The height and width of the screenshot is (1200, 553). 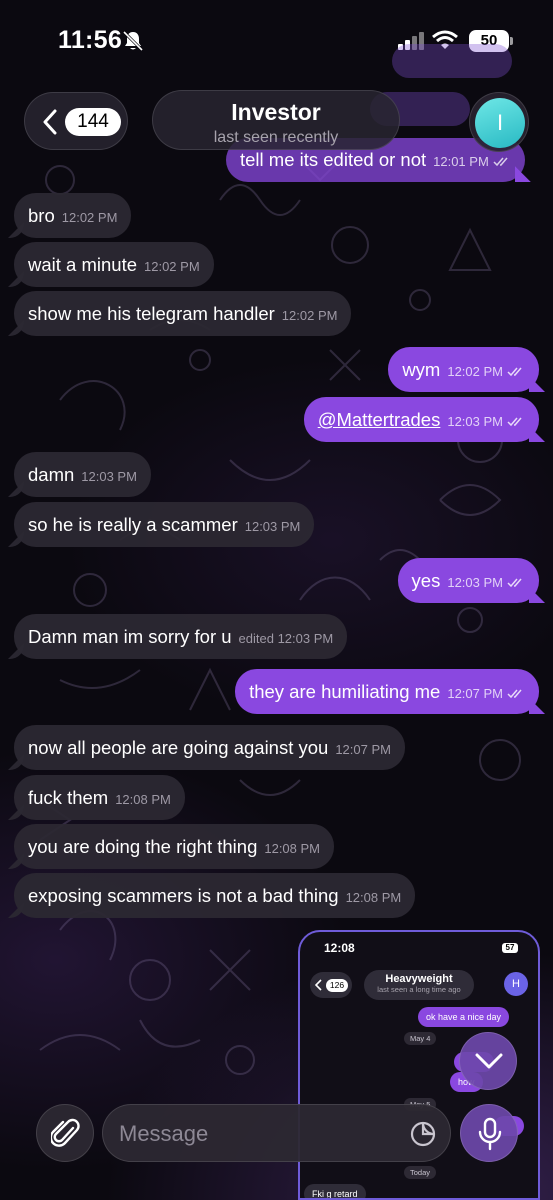 I want to click on scroll-to-bottom-button, so click(x=488, y=1061).